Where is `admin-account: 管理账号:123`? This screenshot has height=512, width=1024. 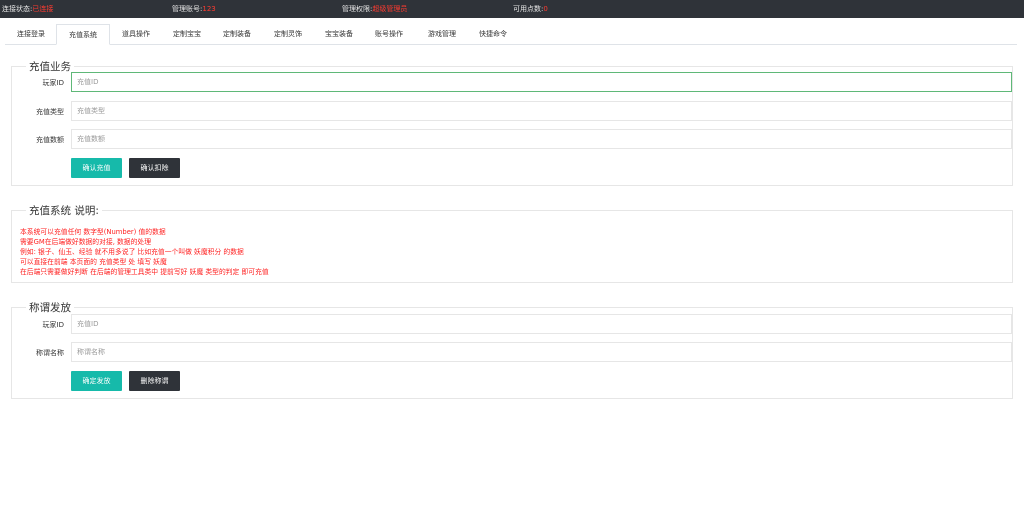
admin-account: 管理账号:123 is located at coordinates (194, 9).